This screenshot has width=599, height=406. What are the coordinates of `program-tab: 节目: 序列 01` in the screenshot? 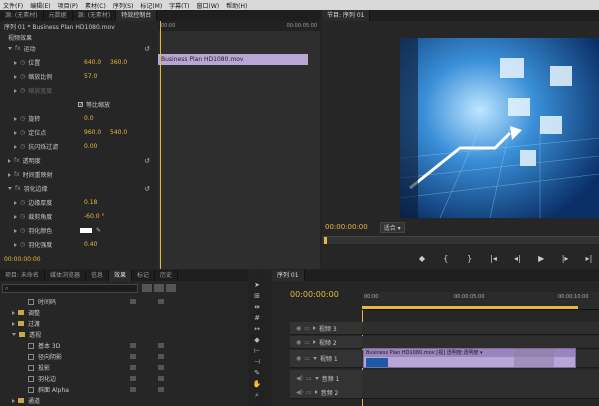 It's located at (346, 15).